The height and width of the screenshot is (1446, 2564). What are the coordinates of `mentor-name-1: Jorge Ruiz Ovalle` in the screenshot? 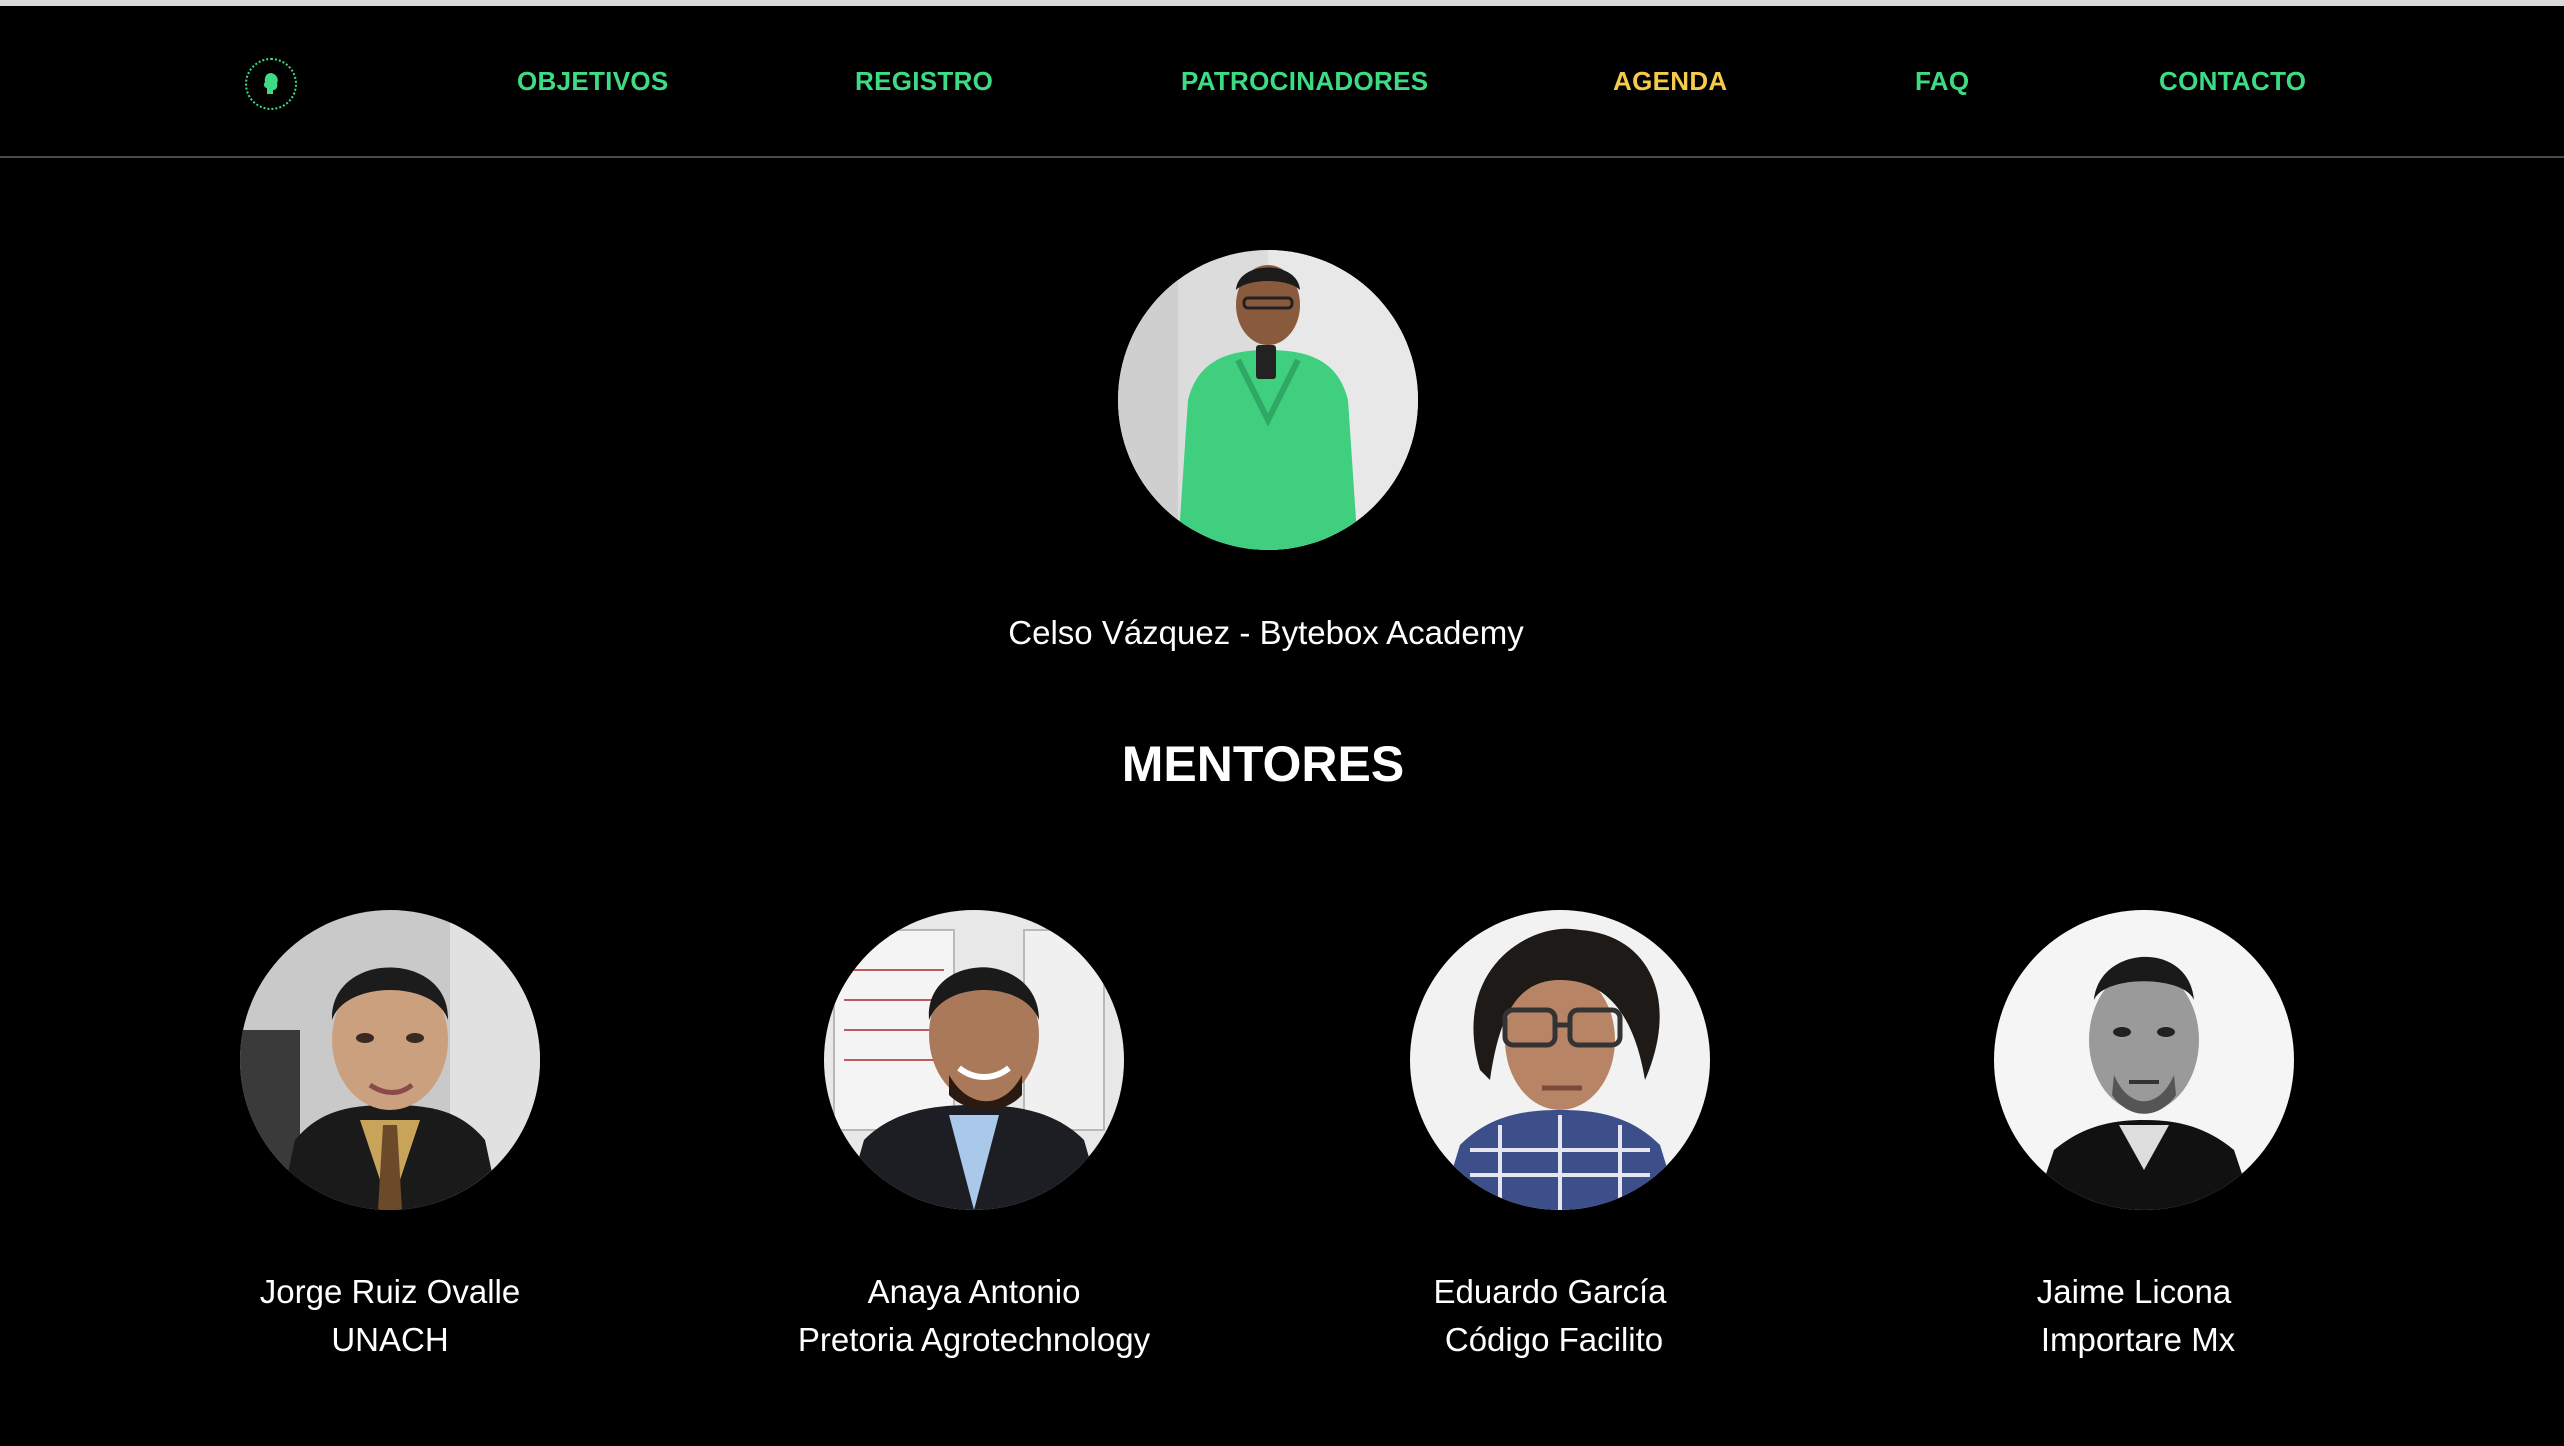 It's located at (390, 1291).